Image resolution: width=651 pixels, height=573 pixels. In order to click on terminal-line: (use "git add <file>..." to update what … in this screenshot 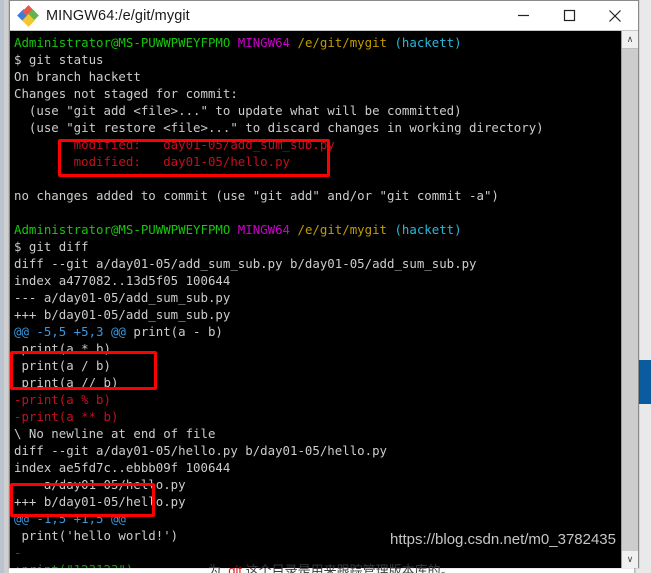, I will do `click(314, 110)`.